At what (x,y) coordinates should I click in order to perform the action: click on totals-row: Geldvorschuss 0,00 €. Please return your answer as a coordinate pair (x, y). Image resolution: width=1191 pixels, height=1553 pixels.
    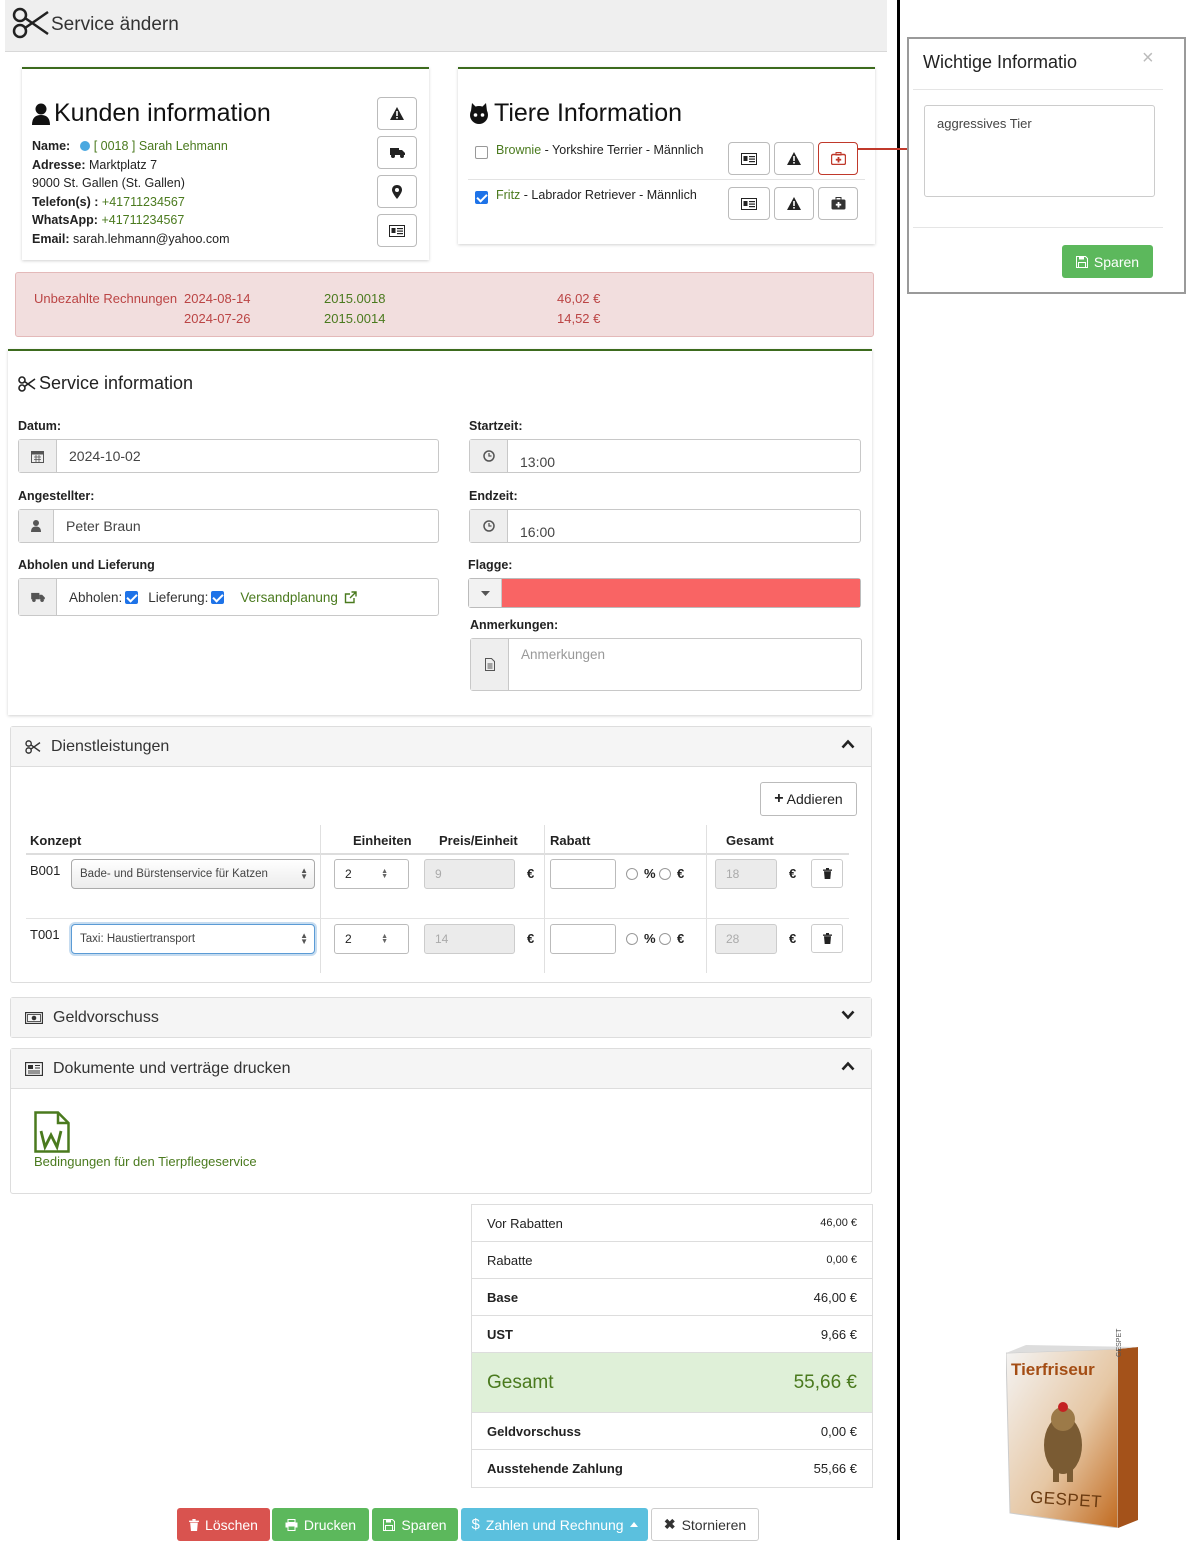
    Looking at the image, I should click on (672, 1431).